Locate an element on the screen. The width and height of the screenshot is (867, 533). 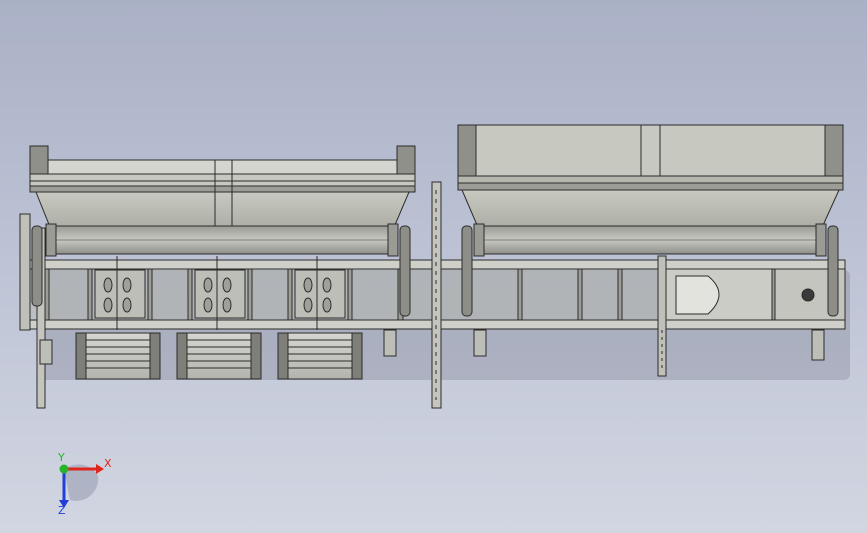
y-axis-label: Y is located at coordinates (61, 457).